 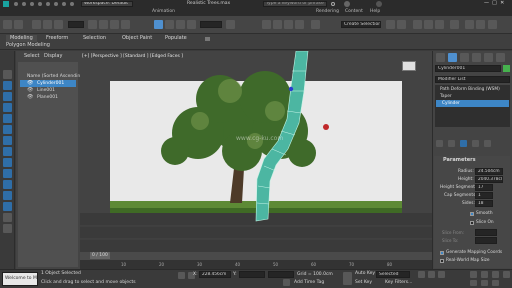 What do you see at coordinates (94, 38) in the screenshot?
I see `ribbon-tab-selection: Selection` at bounding box center [94, 38].